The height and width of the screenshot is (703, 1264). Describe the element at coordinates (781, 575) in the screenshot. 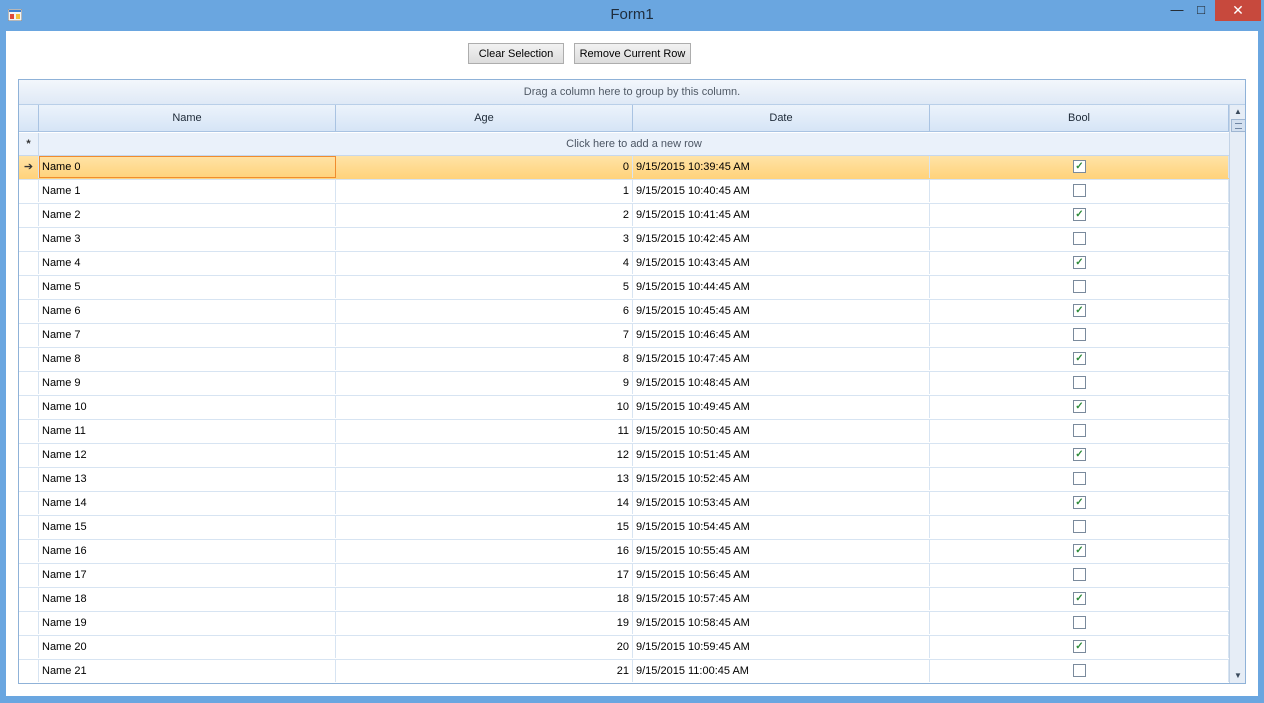

I see `date-cell: 9/15/2015 10:56:45 AM` at that location.